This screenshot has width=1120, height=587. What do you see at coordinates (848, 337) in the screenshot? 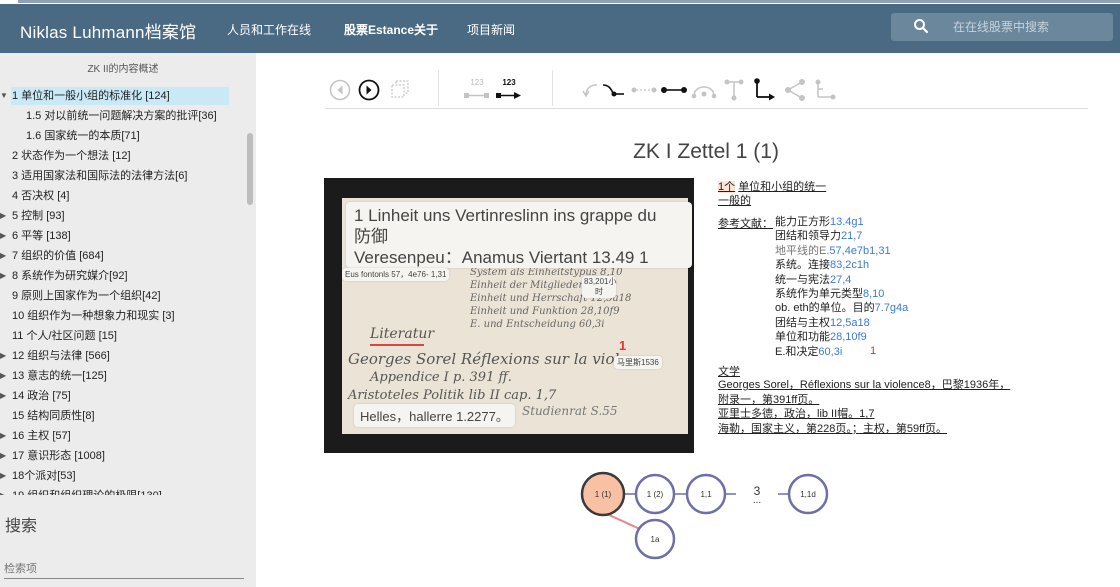
I see `reference-link: 28,10f9` at bounding box center [848, 337].